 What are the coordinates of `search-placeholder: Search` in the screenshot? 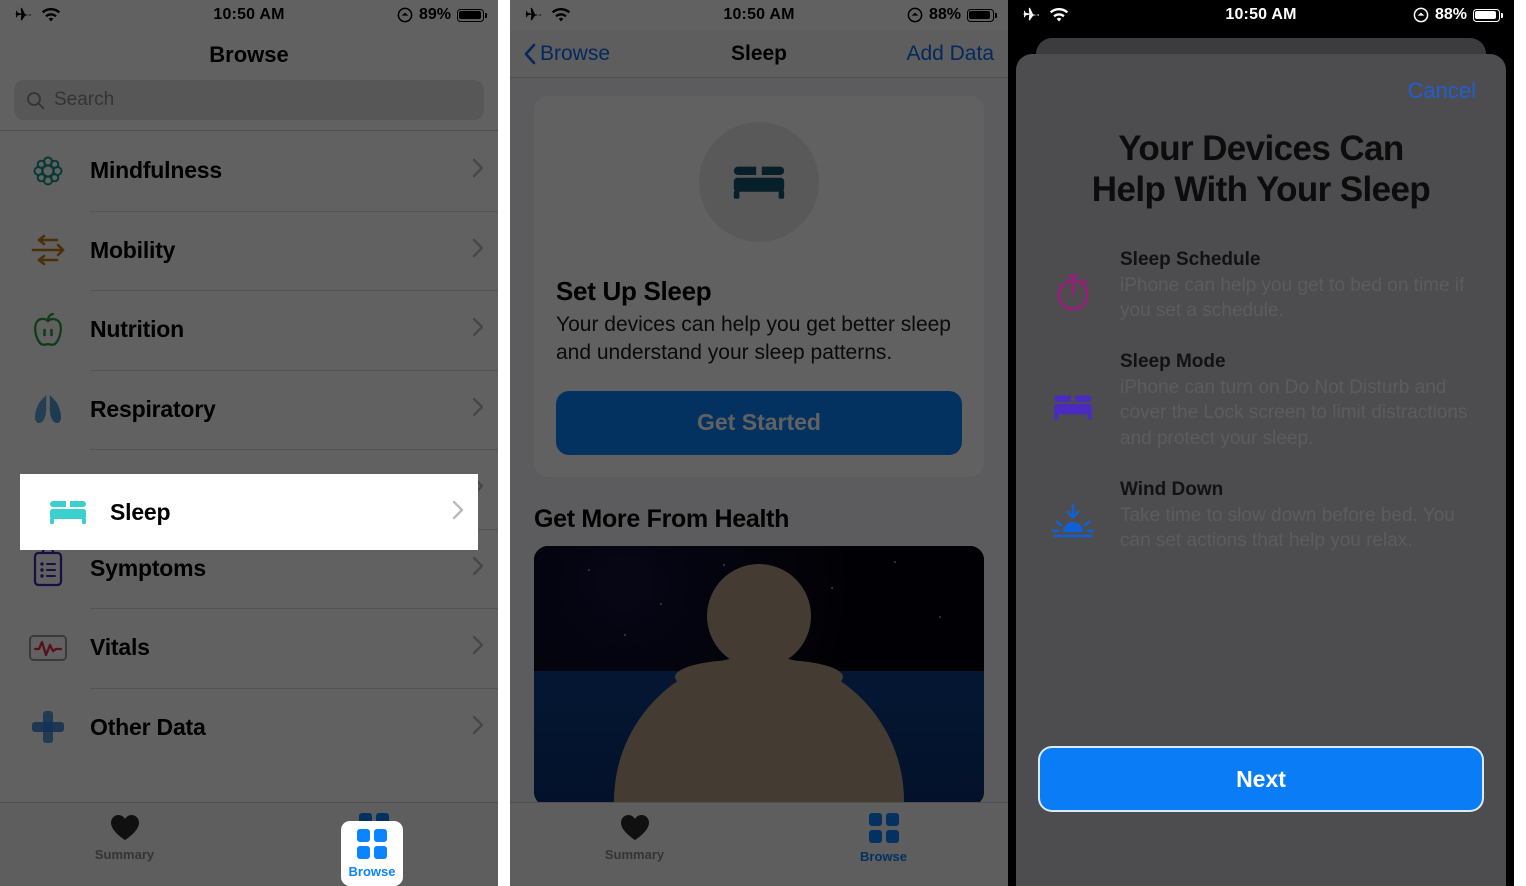 It's located at (84, 99).